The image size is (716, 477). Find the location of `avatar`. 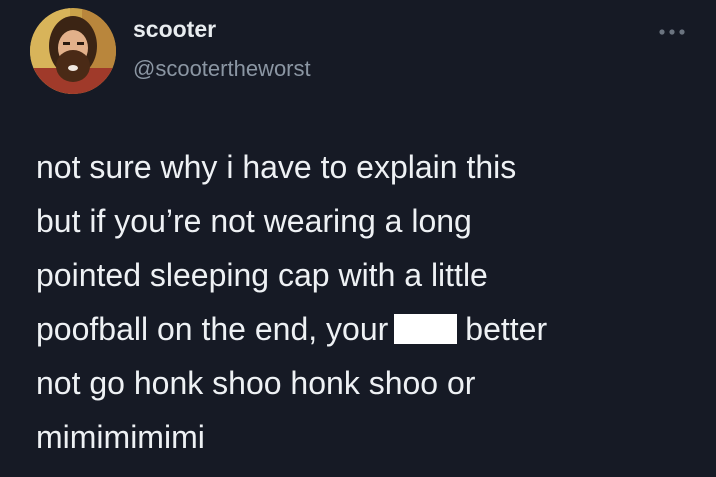

avatar is located at coordinates (73, 51).